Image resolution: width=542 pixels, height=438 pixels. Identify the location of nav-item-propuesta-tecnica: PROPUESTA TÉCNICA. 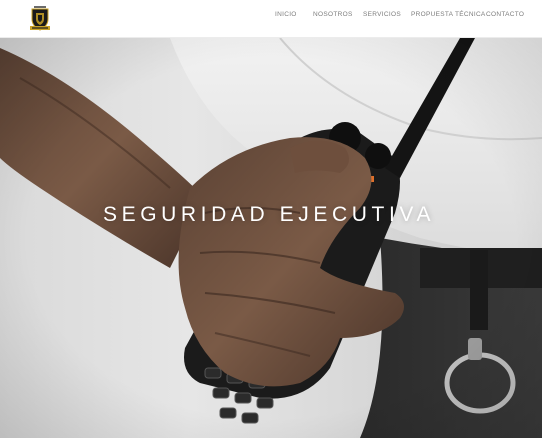
(448, 14).